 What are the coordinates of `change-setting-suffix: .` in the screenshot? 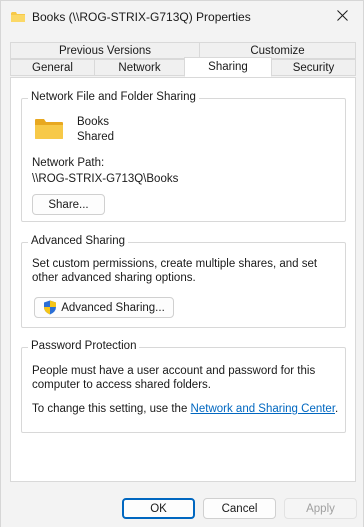 It's located at (337, 409).